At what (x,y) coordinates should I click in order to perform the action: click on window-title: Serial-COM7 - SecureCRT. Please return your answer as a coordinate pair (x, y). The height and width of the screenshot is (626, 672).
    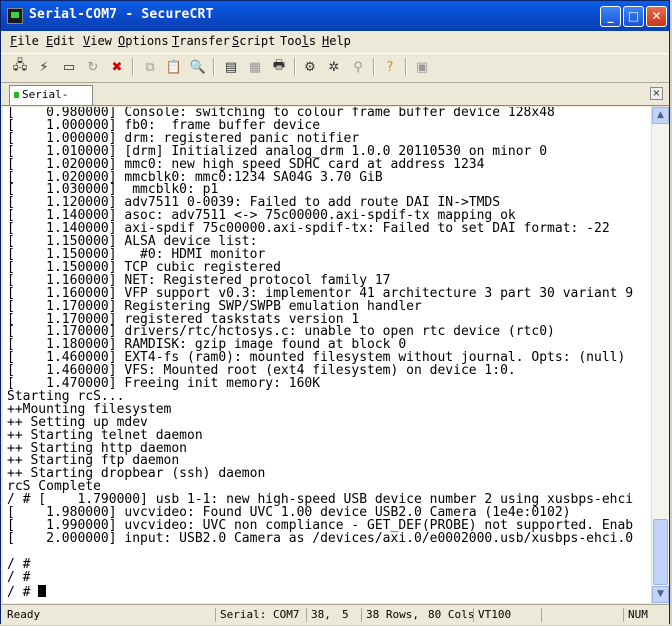
    Looking at the image, I should click on (121, 14).